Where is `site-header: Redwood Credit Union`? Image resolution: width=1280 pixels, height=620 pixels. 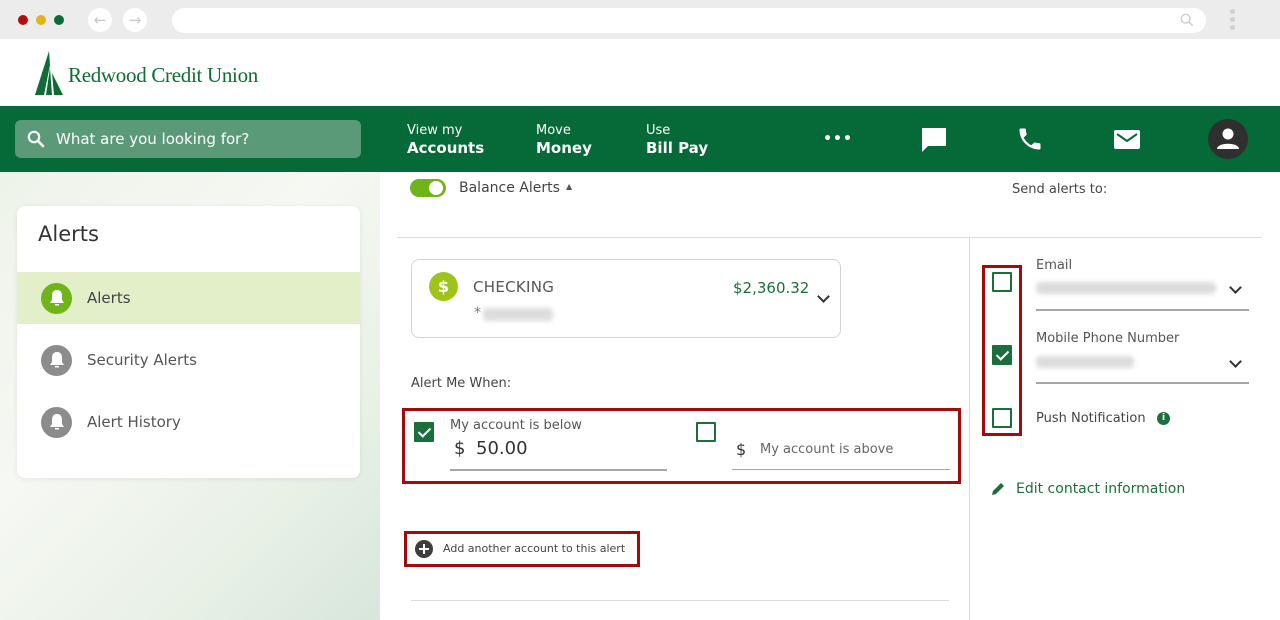 site-header: Redwood Credit Union is located at coordinates (640, 72).